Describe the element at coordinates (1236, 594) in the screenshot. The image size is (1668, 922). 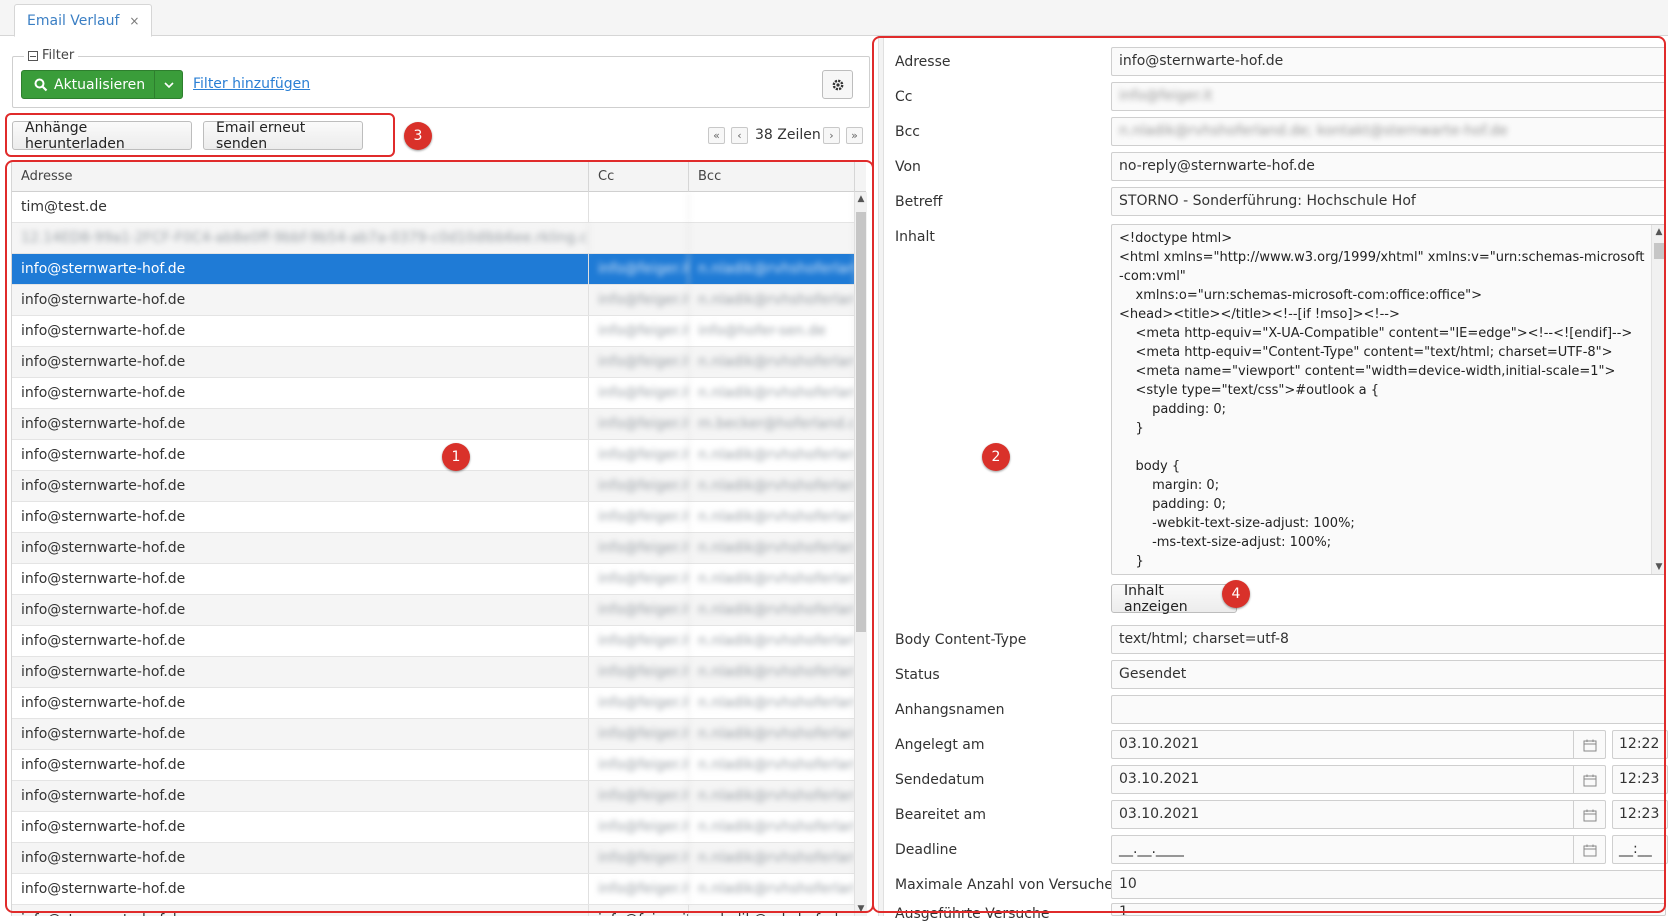
I see `annotation-badge-4: 4` at that location.